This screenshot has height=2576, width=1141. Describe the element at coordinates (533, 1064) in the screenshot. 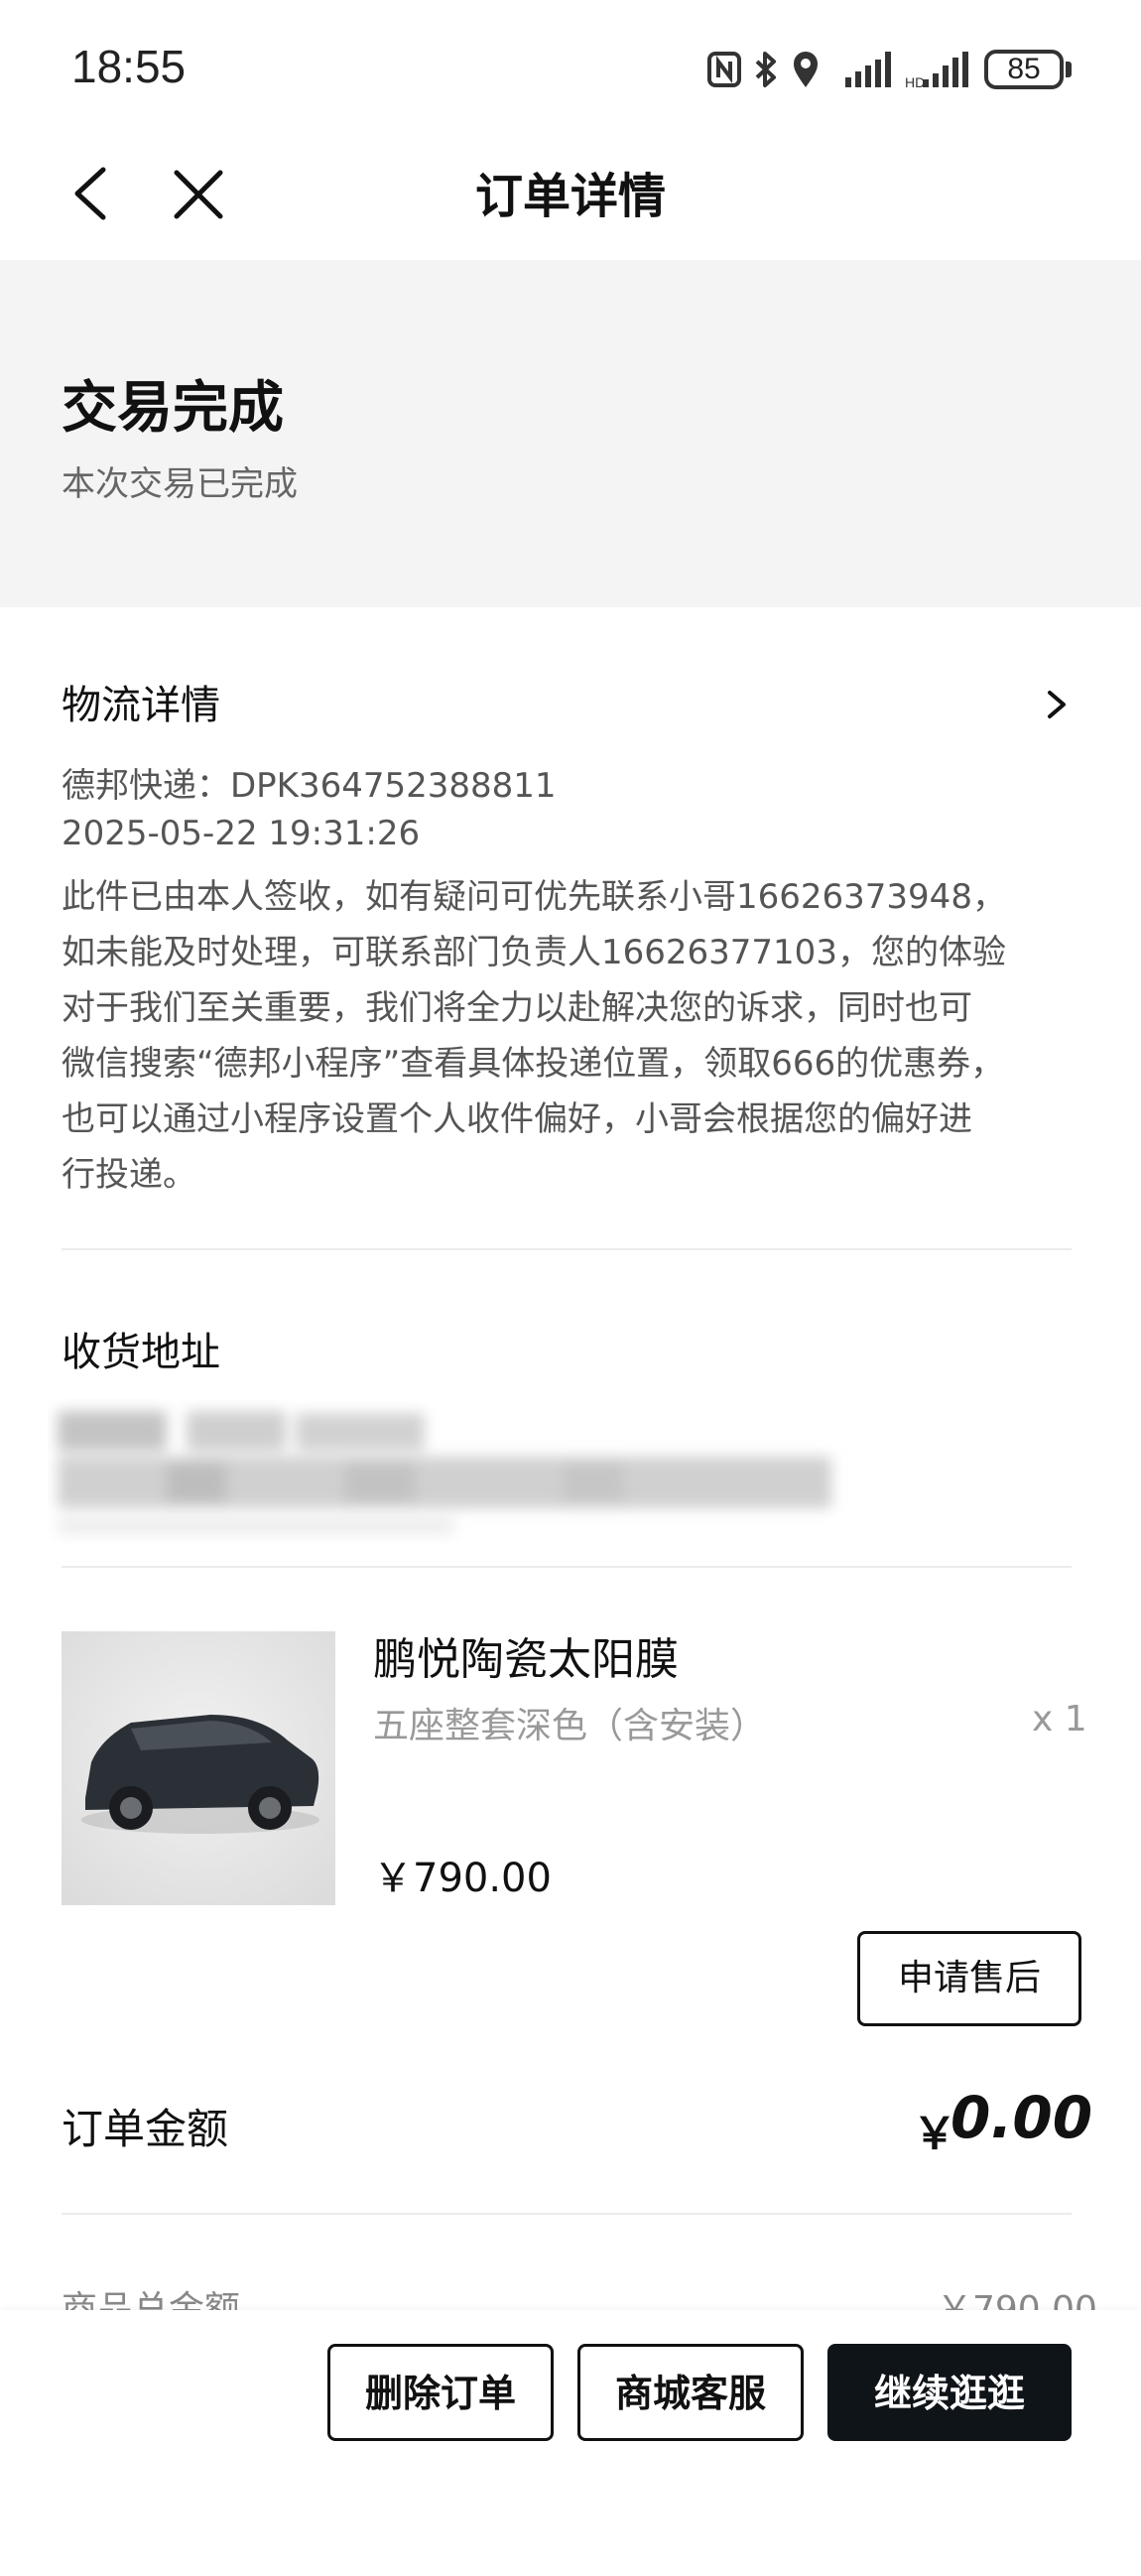

I see `logistics-message-line: 微信搜索“德邦小程序”查看具体投递位置，领取666的优惠券，` at that location.